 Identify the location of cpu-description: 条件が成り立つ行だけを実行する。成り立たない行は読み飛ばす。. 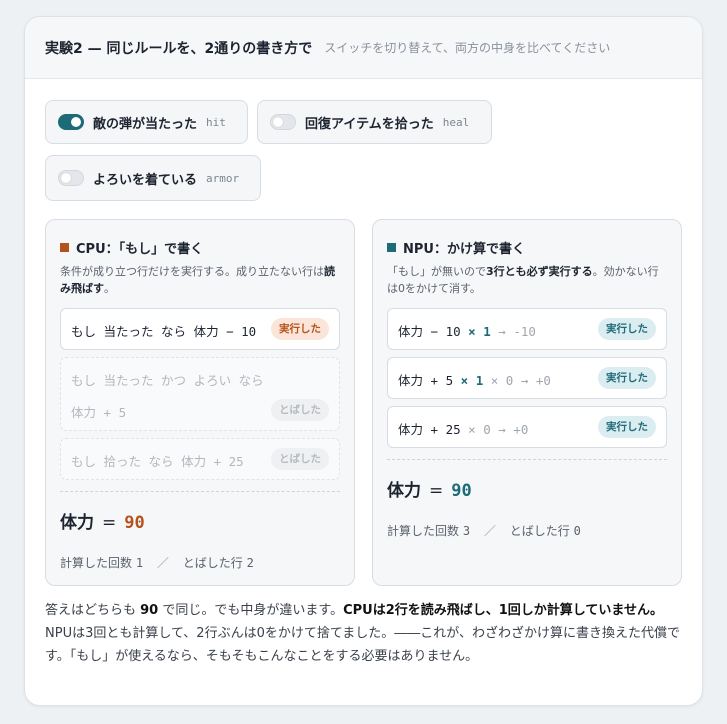
(200, 280).